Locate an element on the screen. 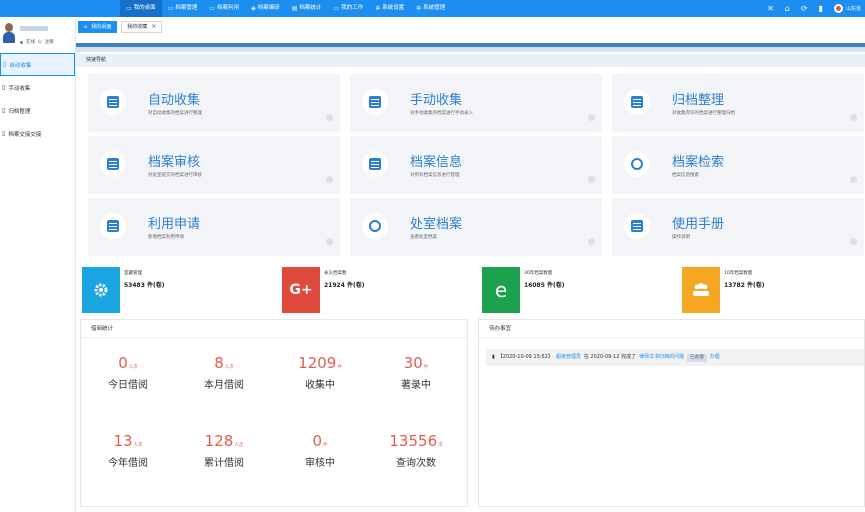 The height and width of the screenshot is (512, 865). lock-icon: ▮ is located at coordinates (821, 8).